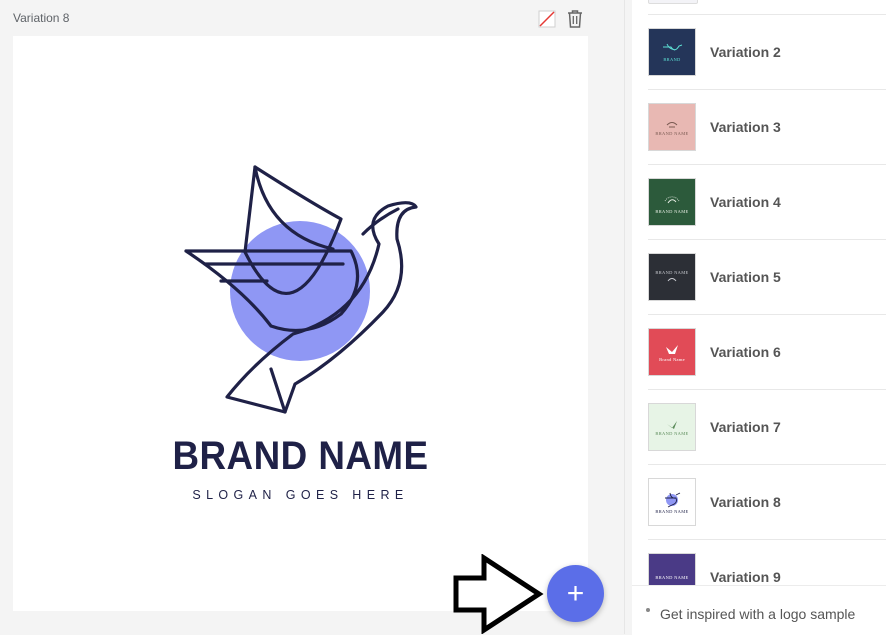 The height and width of the screenshot is (635, 886). Describe the element at coordinates (575, 593) in the screenshot. I see `add-variation-button: +` at that location.